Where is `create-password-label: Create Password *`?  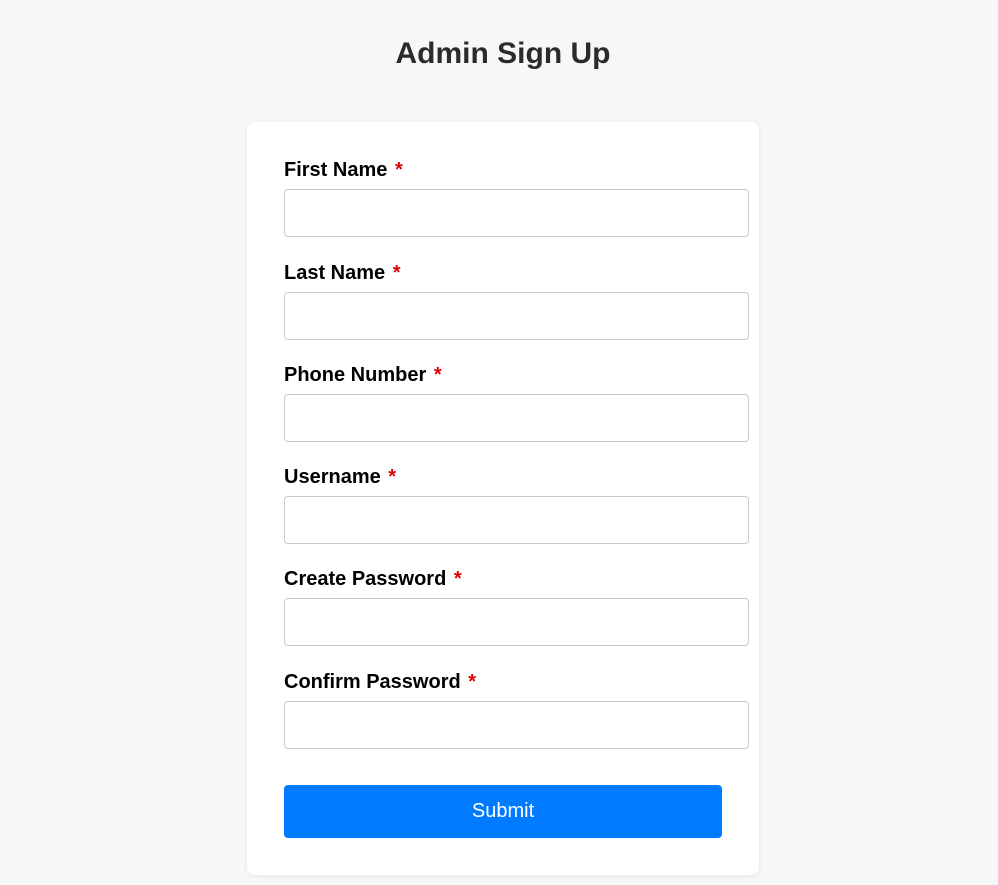
create-password-label: Create Password * is located at coordinates (516, 579).